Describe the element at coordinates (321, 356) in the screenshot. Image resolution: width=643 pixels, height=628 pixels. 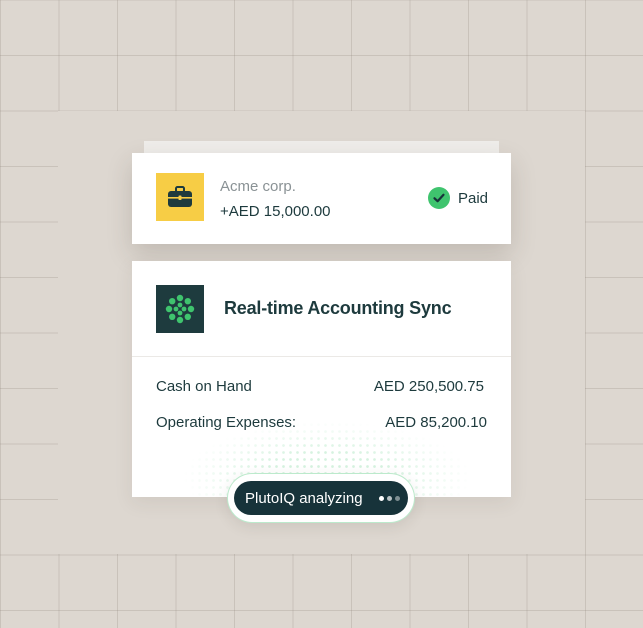
I see `divider` at that location.